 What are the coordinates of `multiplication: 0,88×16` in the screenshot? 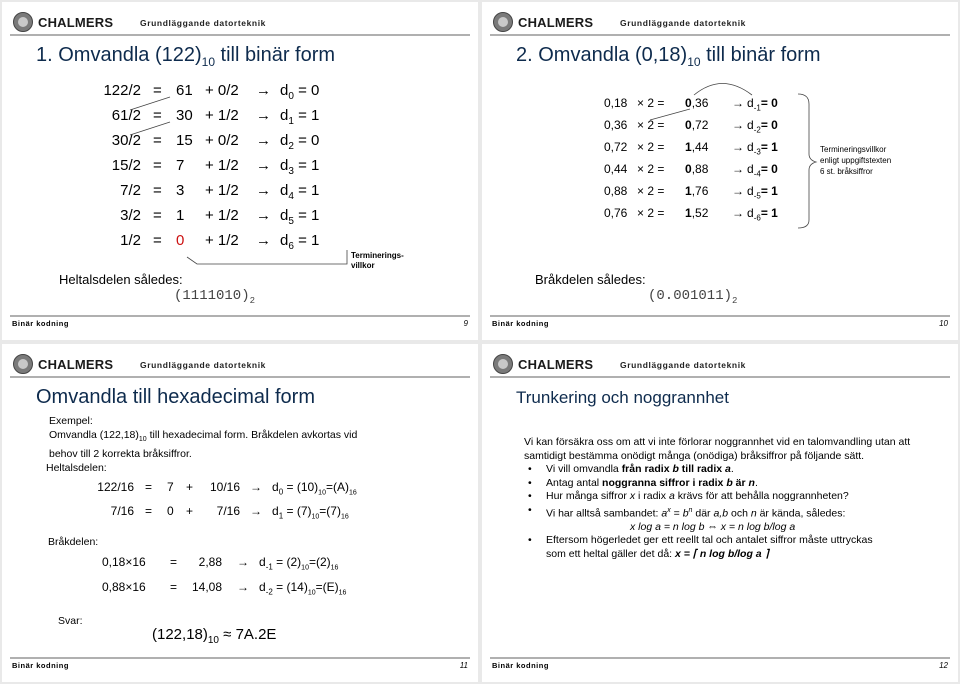 It's located at (124, 587).